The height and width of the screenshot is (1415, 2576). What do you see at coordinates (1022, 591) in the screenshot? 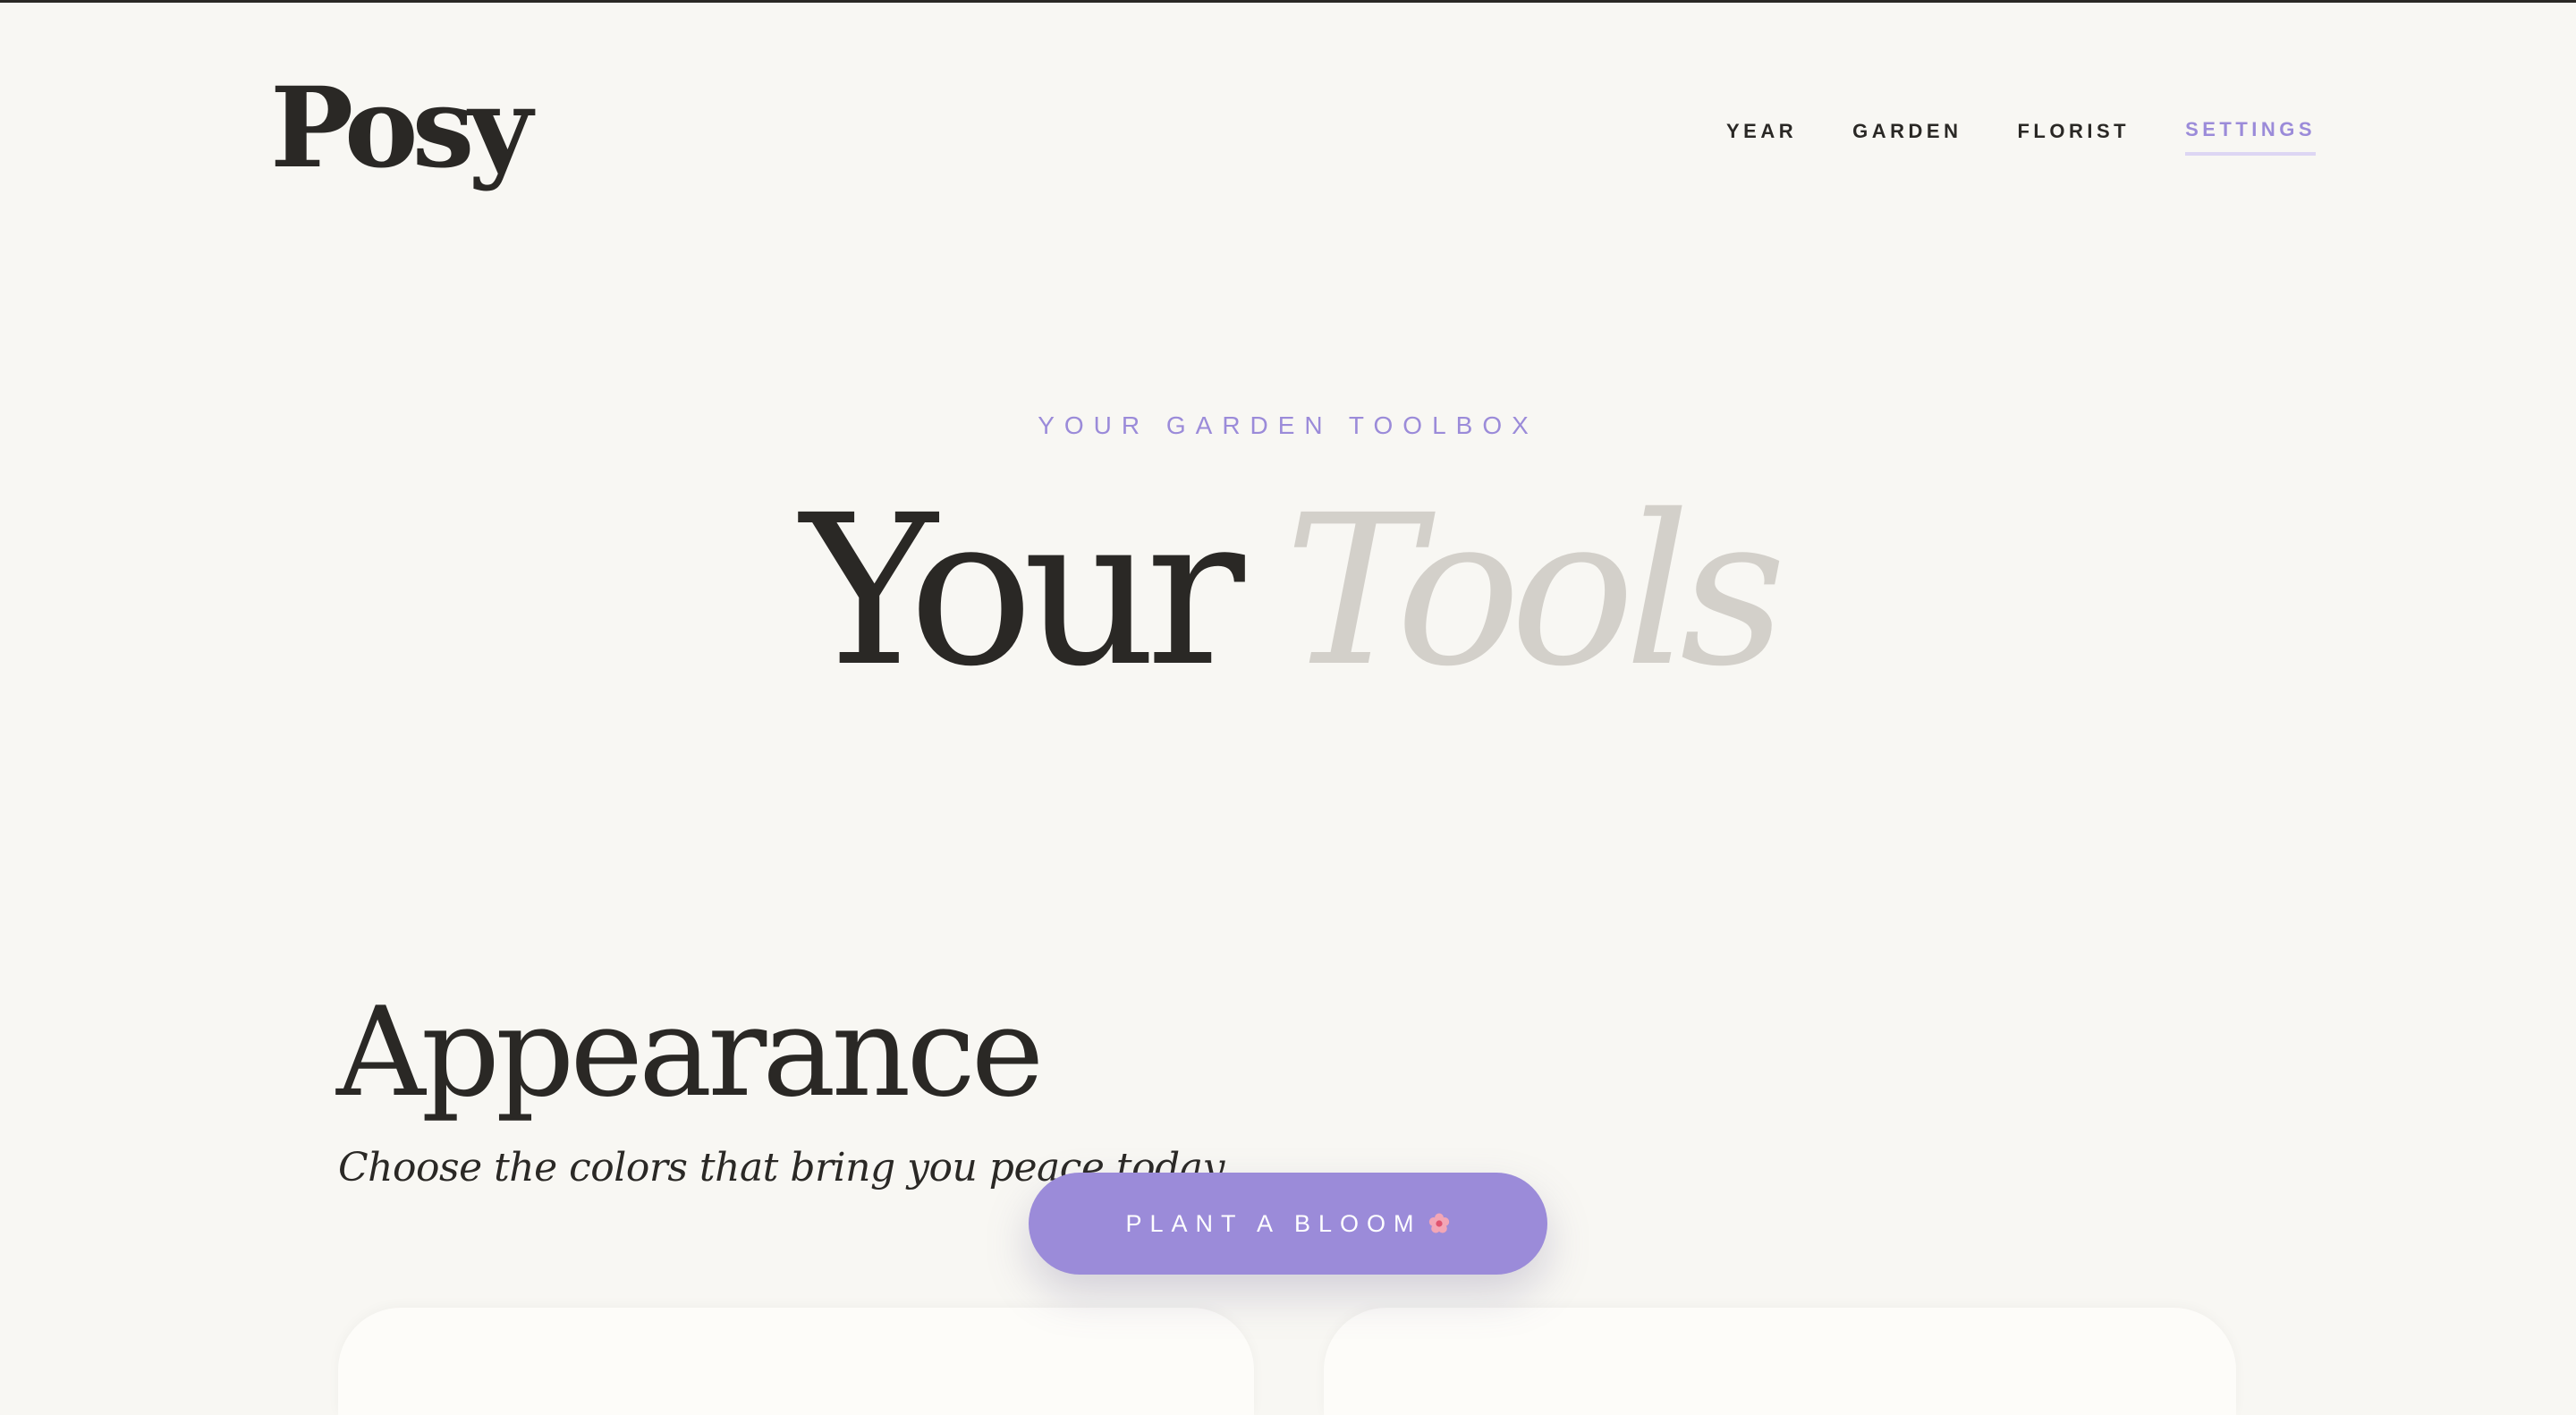
I see `page-title-main: Your` at bounding box center [1022, 591].